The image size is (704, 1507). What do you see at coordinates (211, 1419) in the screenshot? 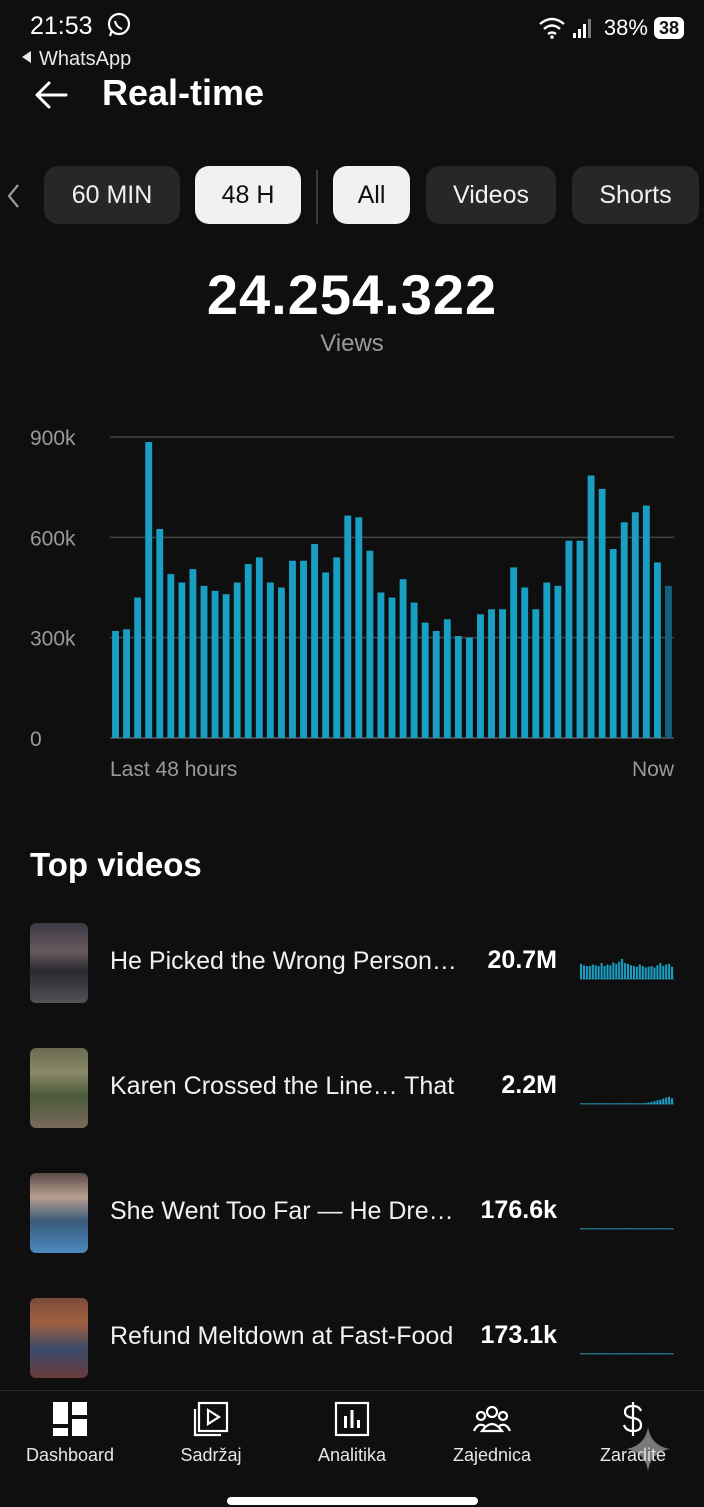
I see `content-icon` at bounding box center [211, 1419].